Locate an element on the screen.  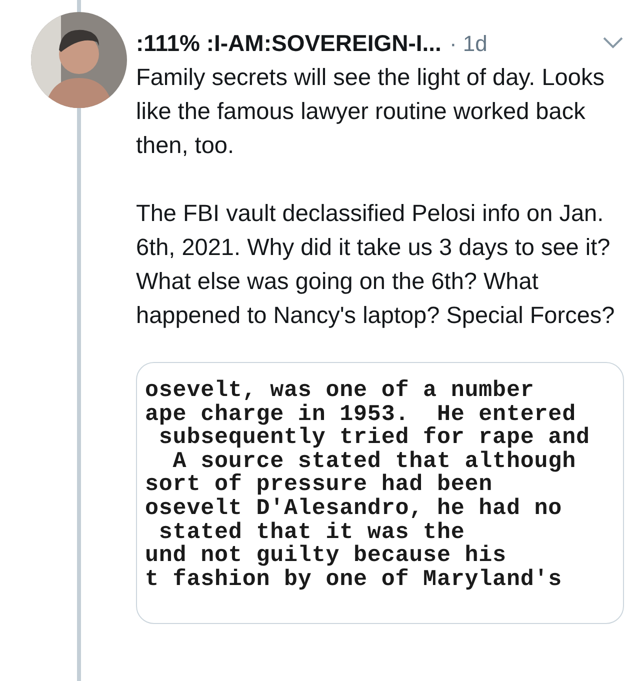
document-line: ape charge in 1953. He entered is located at coordinates (360, 414).